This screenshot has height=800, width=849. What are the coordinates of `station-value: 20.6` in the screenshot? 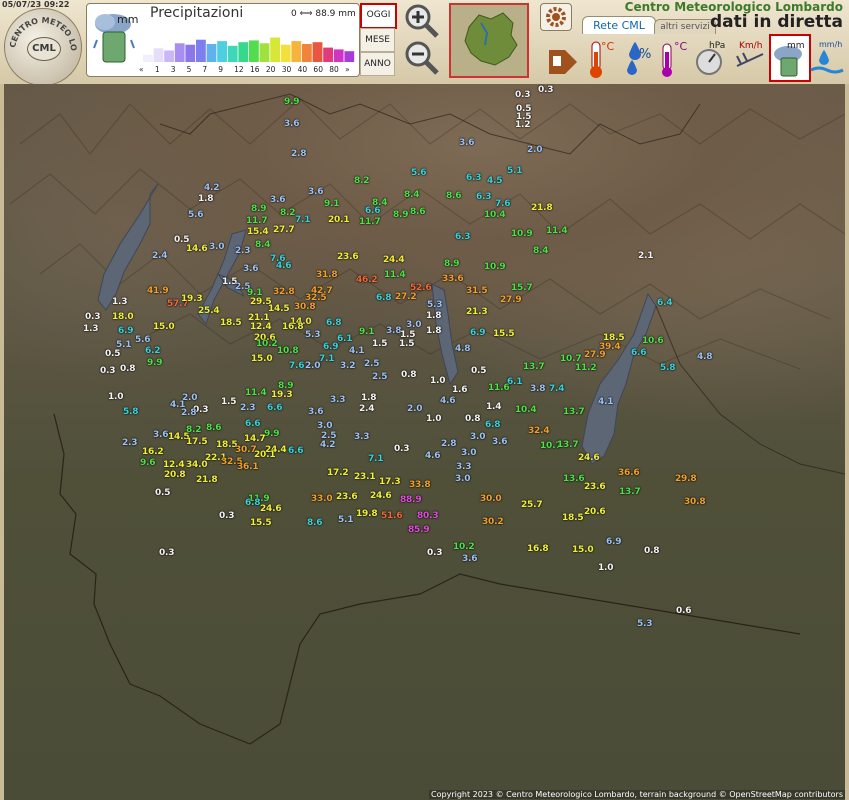 It's located at (595, 512).